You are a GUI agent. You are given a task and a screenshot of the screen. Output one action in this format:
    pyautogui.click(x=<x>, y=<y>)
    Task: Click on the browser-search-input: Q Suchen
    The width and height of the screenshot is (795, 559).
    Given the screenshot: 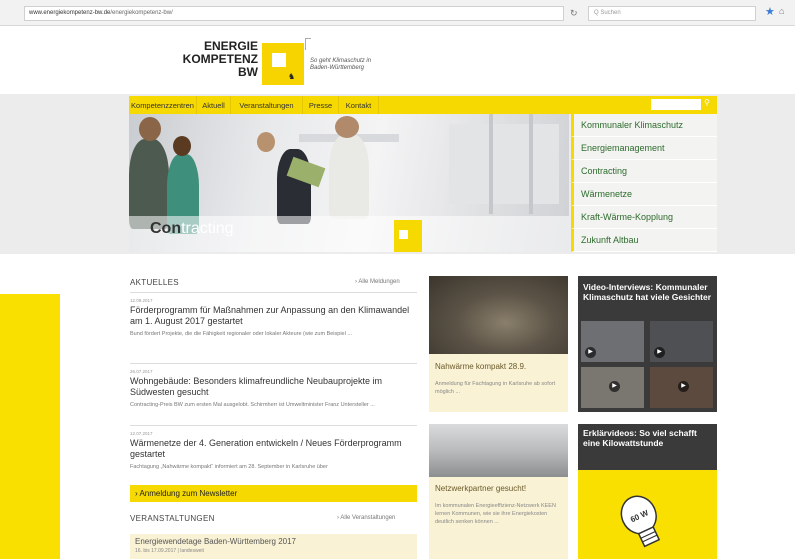 What is the action you would take?
    pyautogui.click(x=672, y=13)
    